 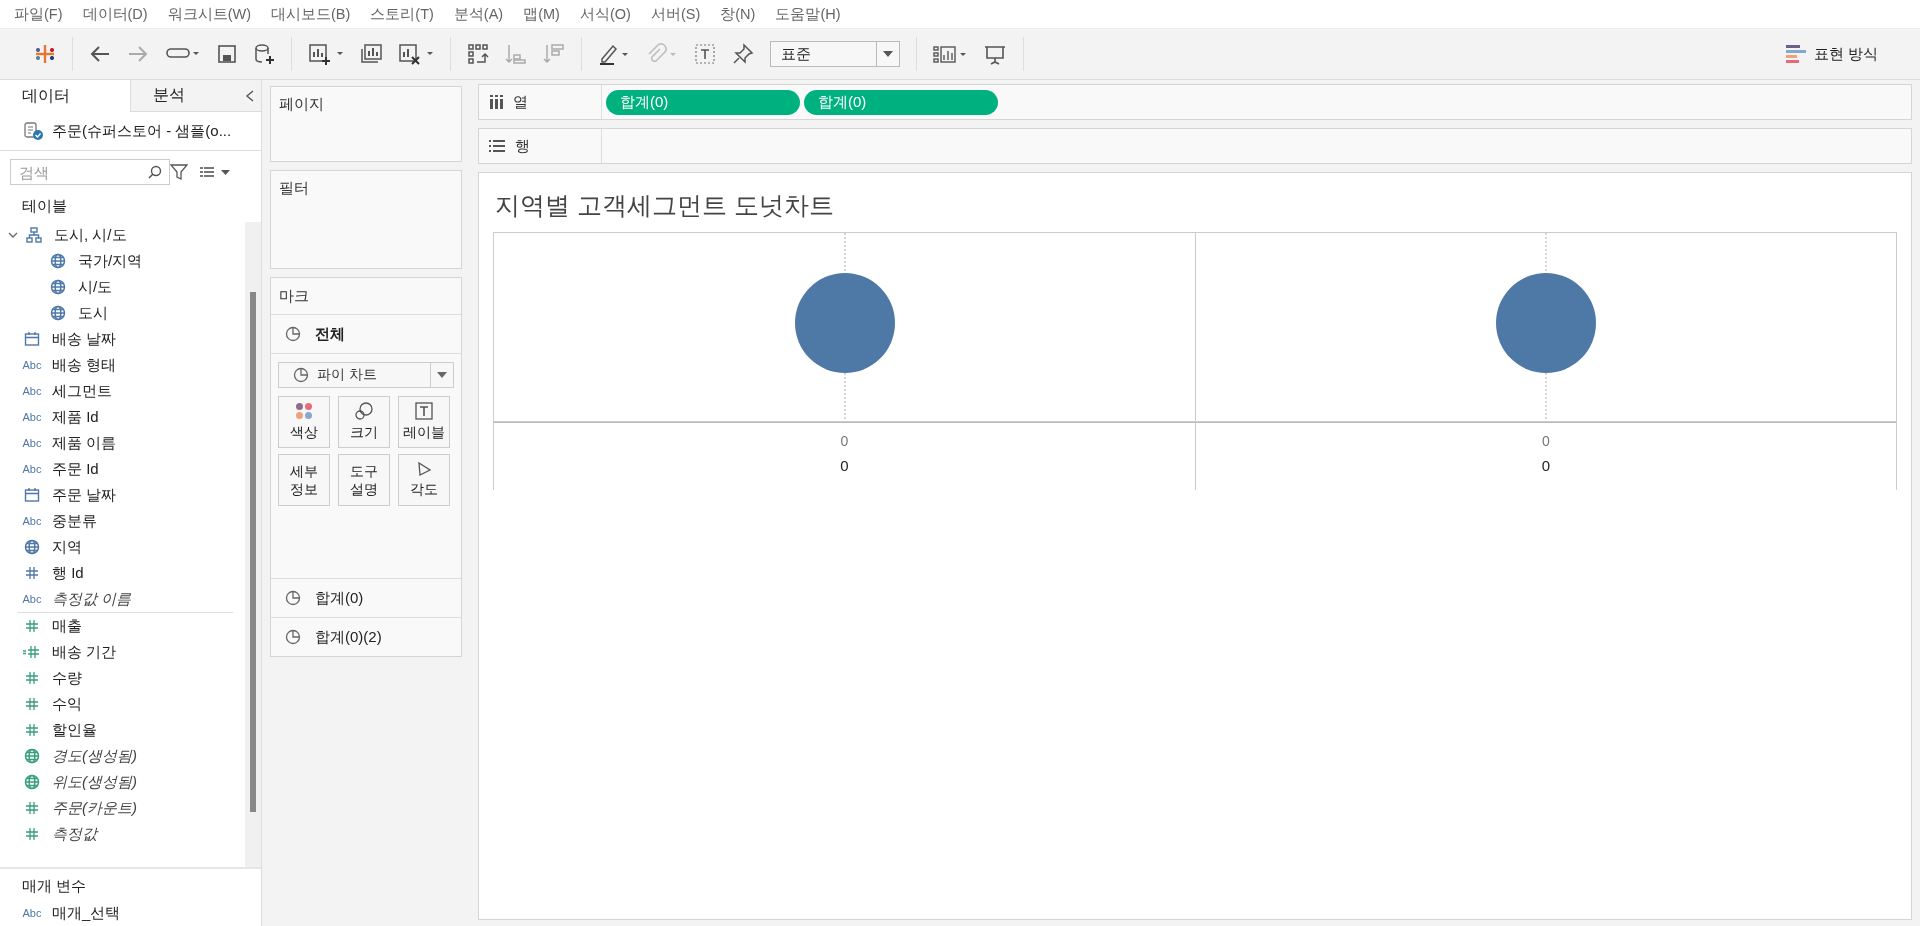 I want to click on field-name: 할인율, so click(x=74, y=730).